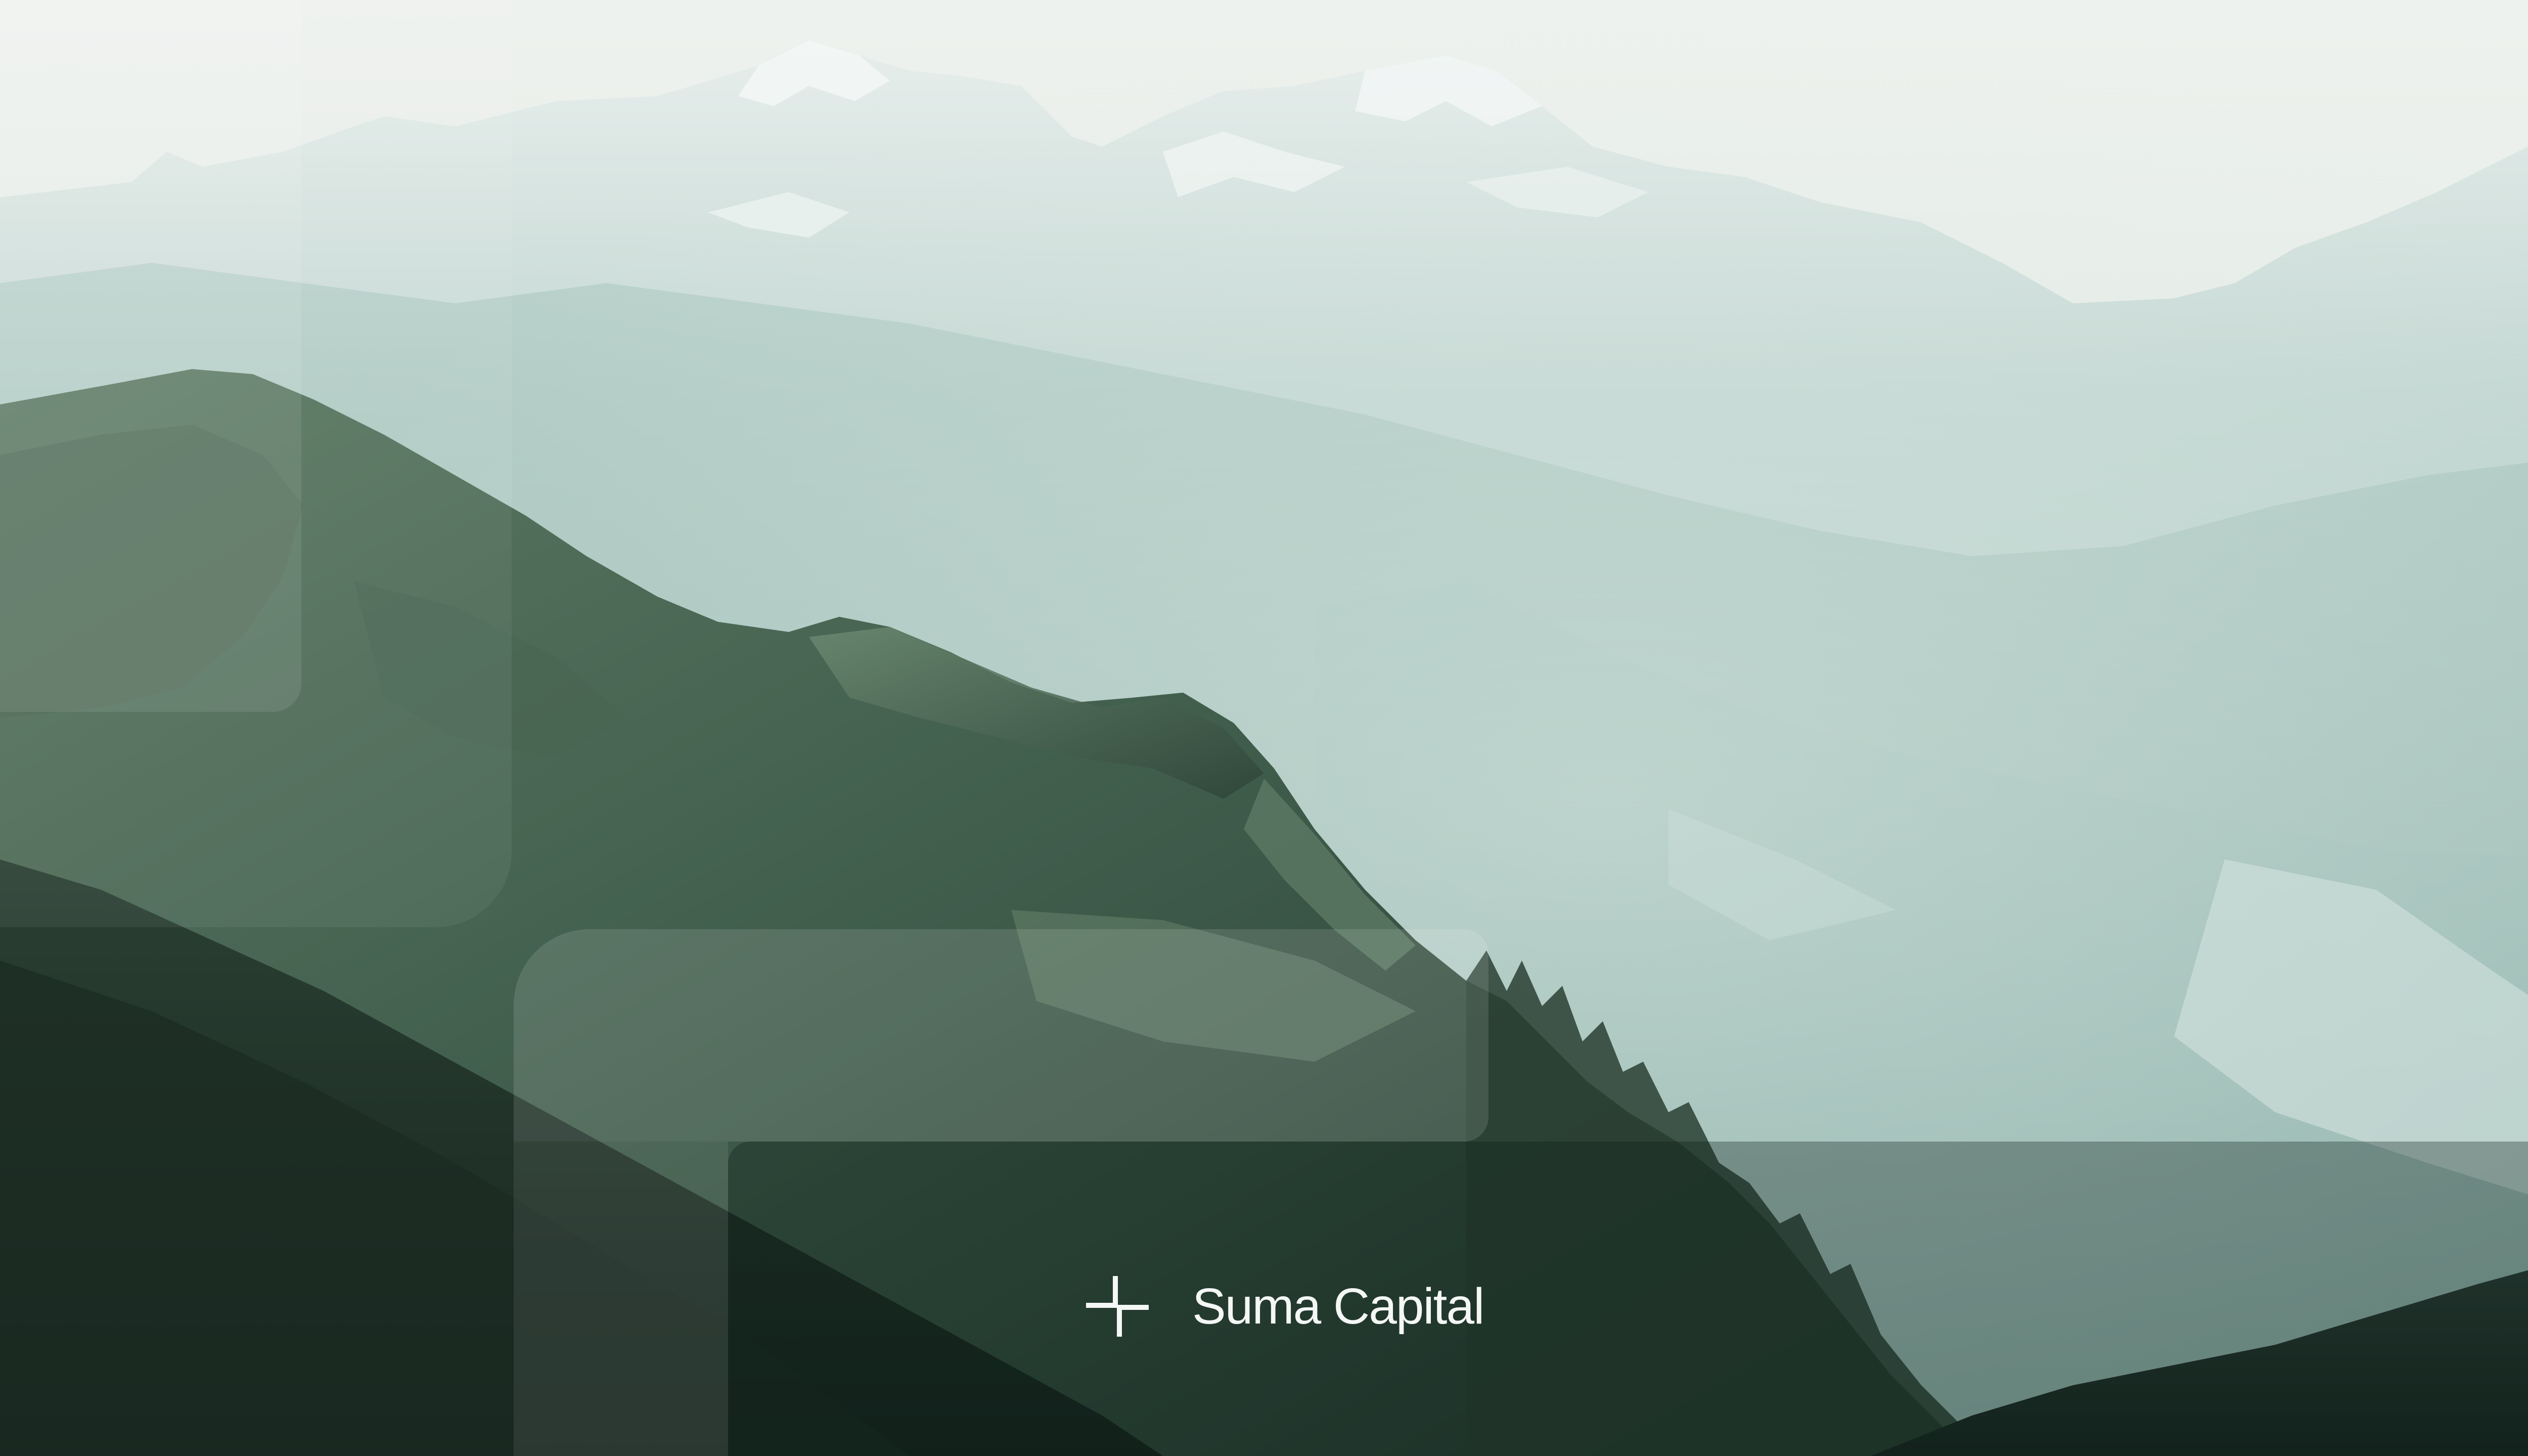  I want to click on overlay-panel-left-small, so click(151, 356).